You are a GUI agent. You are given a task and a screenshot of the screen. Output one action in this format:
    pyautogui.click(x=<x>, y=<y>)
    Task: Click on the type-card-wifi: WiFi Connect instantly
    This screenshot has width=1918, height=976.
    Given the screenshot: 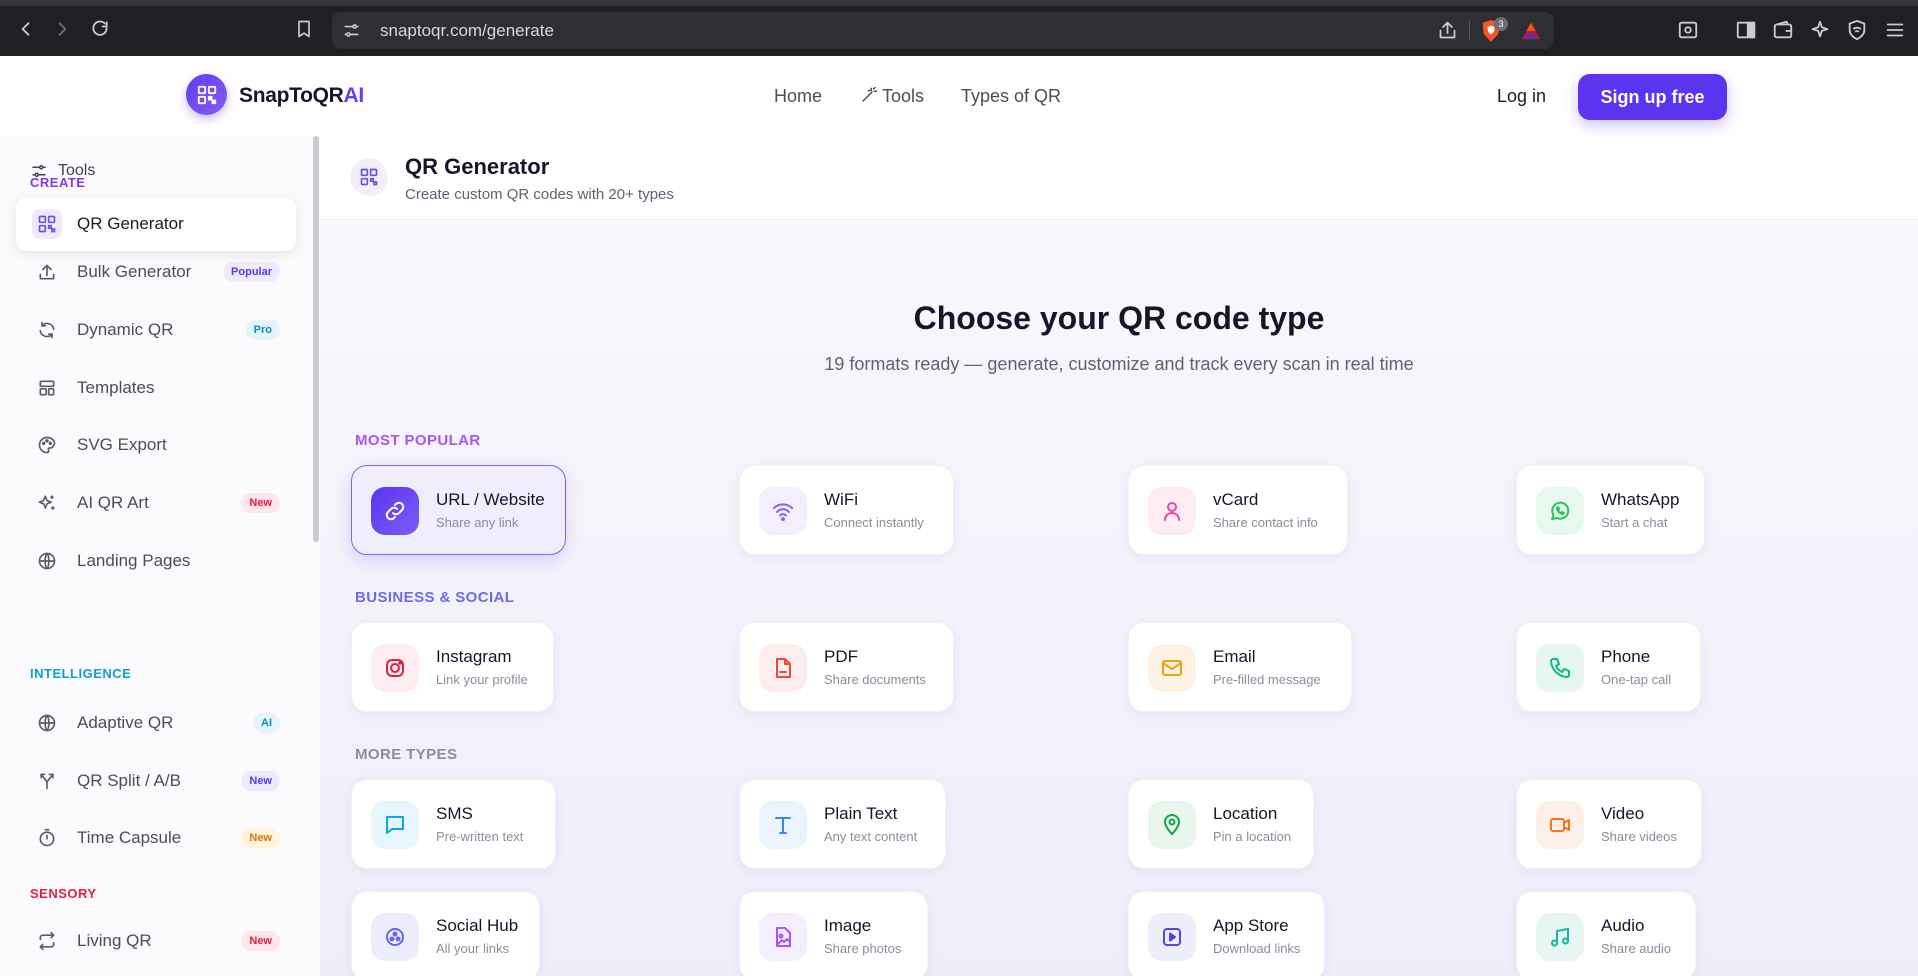 What is the action you would take?
    pyautogui.click(x=846, y=510)
    